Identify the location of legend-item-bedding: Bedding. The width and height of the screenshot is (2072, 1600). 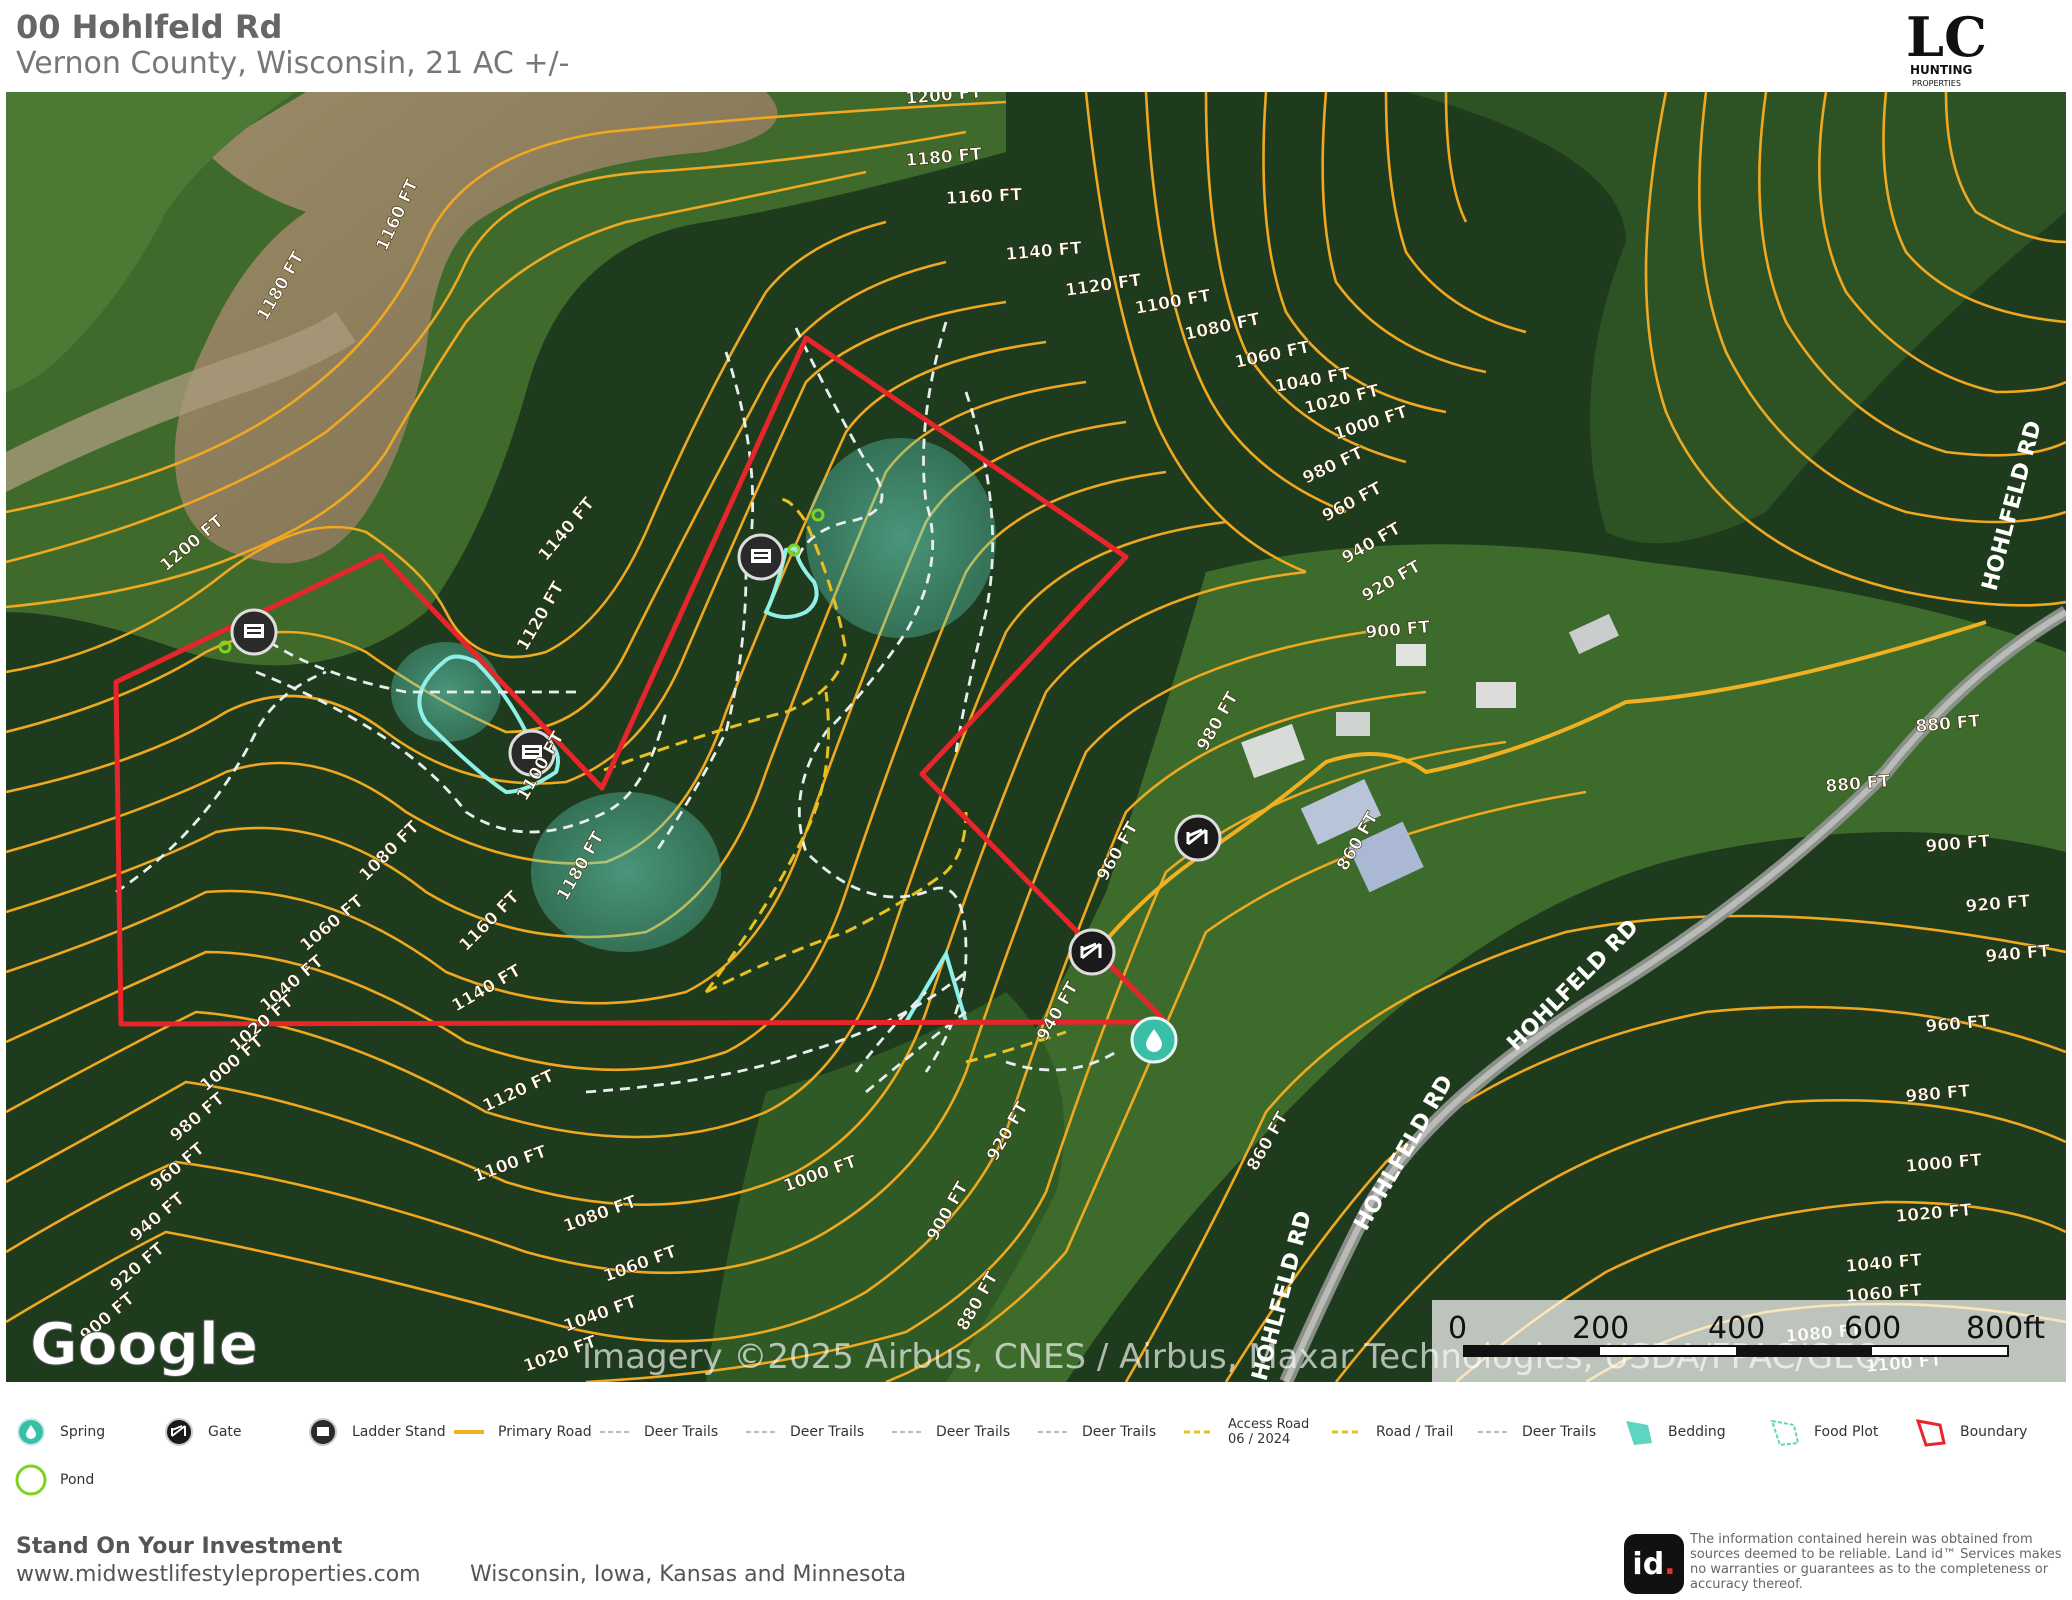
(1674, 1432).